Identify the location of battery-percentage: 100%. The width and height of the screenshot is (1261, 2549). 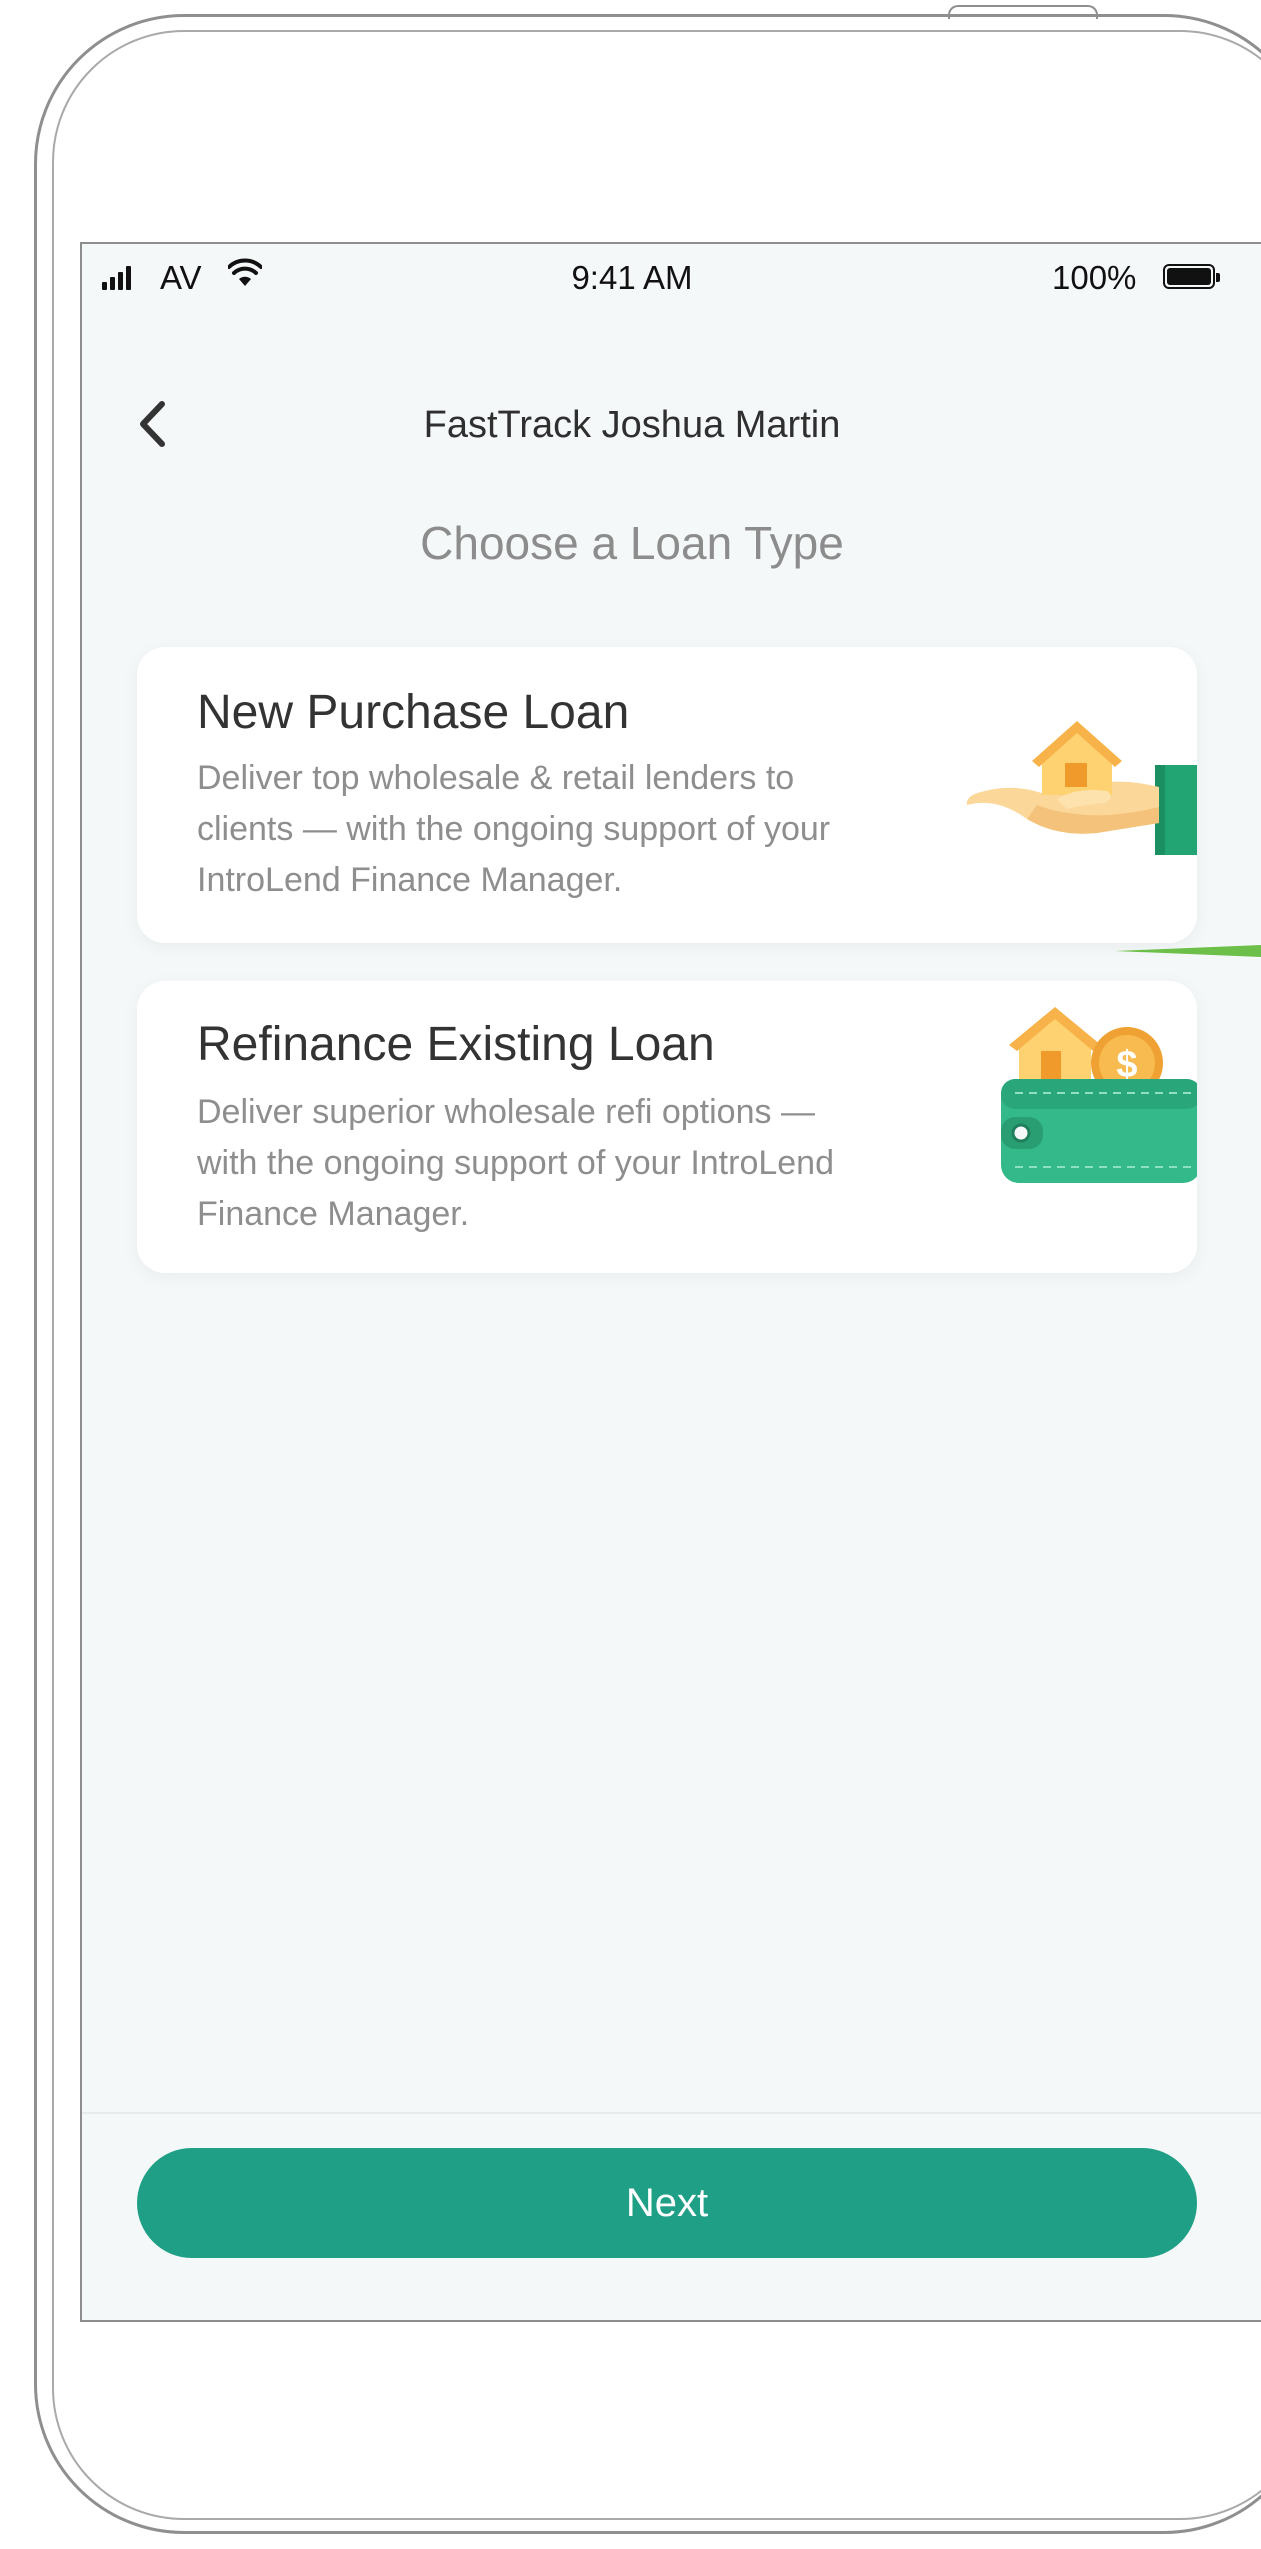
(1094, 277).